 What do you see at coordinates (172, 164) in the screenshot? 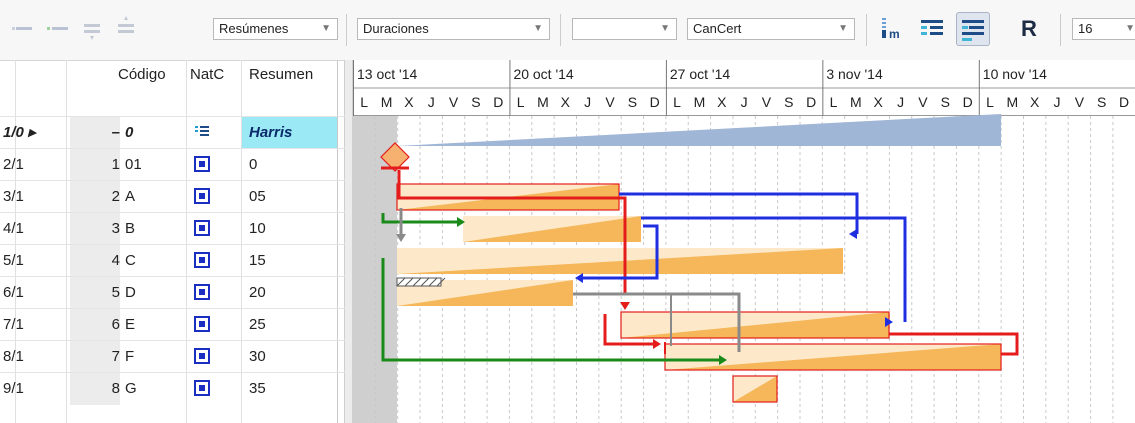
I see `task-row: 2/1 1 01 0` at bounding box center [172, 164].